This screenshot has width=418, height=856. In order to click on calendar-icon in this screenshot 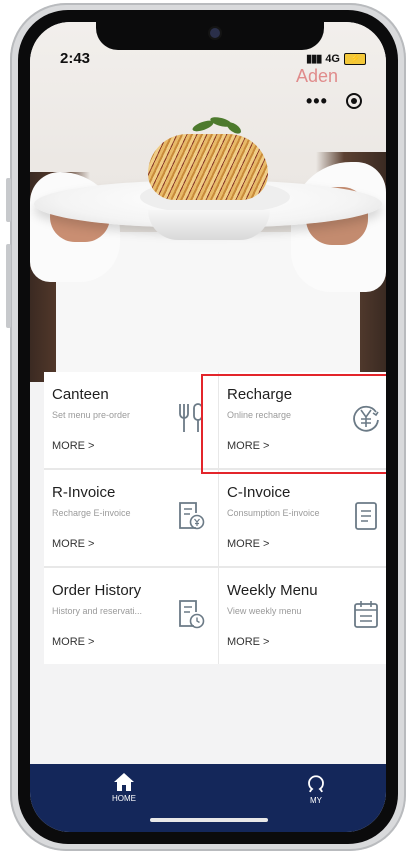, I will do `click(366, 614)`.